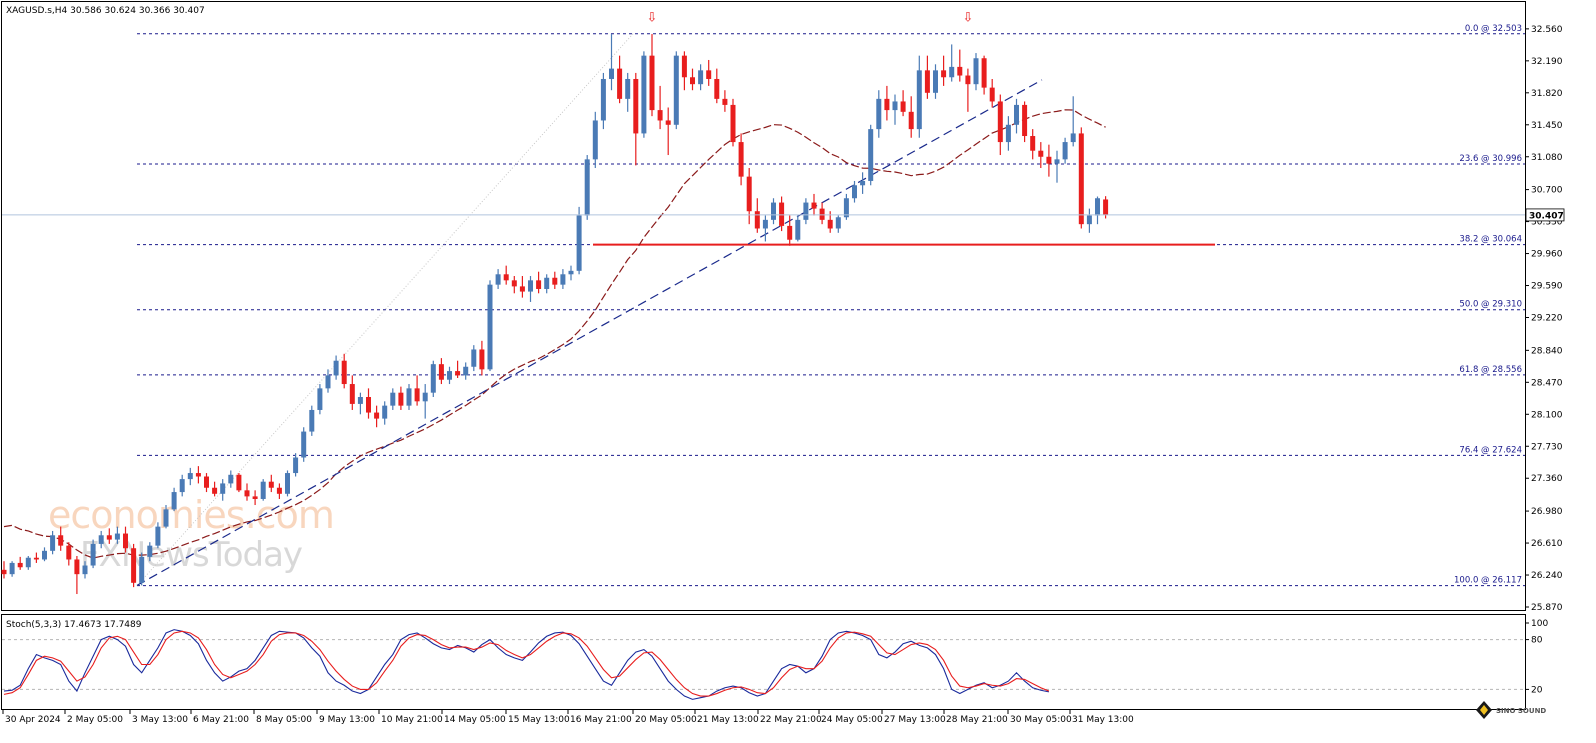 The width and height of the screenshot is (1596, 743). I want to click on current-price-label: 30.407, so click(1546, 216).